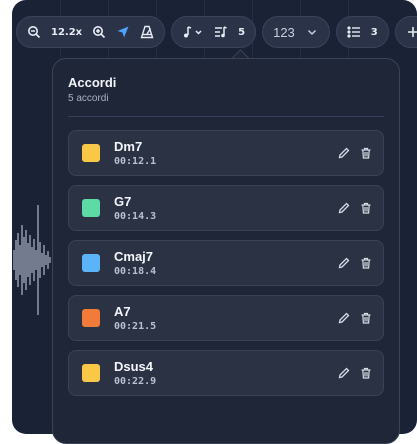  I want to click on chord-controls: 5, so click(214, 32).